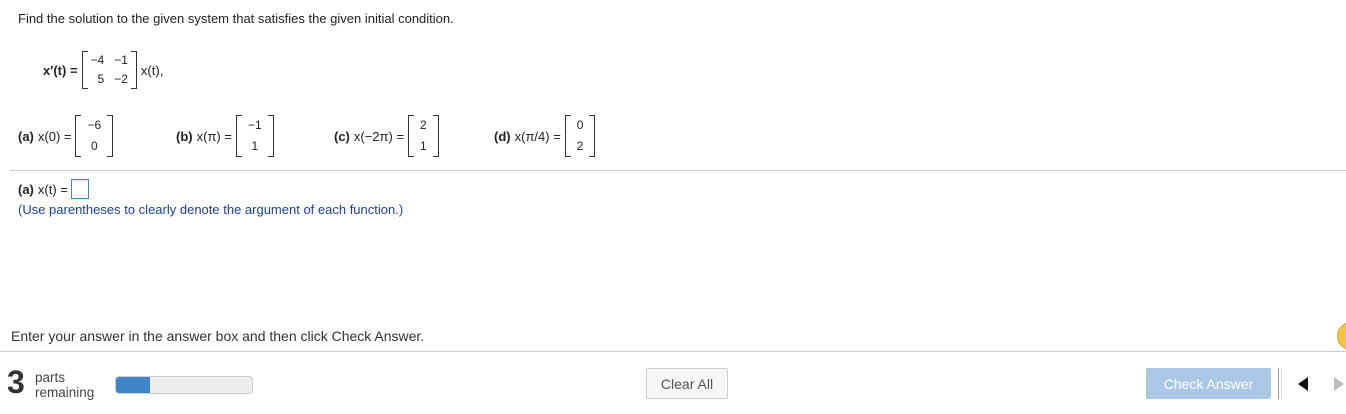 The image size is (1346, 414). I want to click on answer-input, so click(79, 189).